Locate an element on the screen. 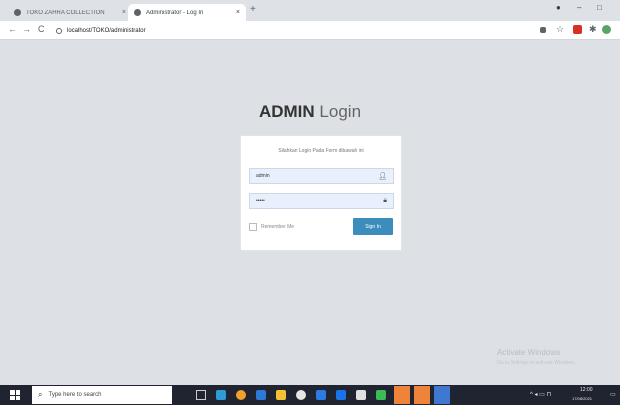  search-placeholder: Type here to search is located at coordinates (75, 395).